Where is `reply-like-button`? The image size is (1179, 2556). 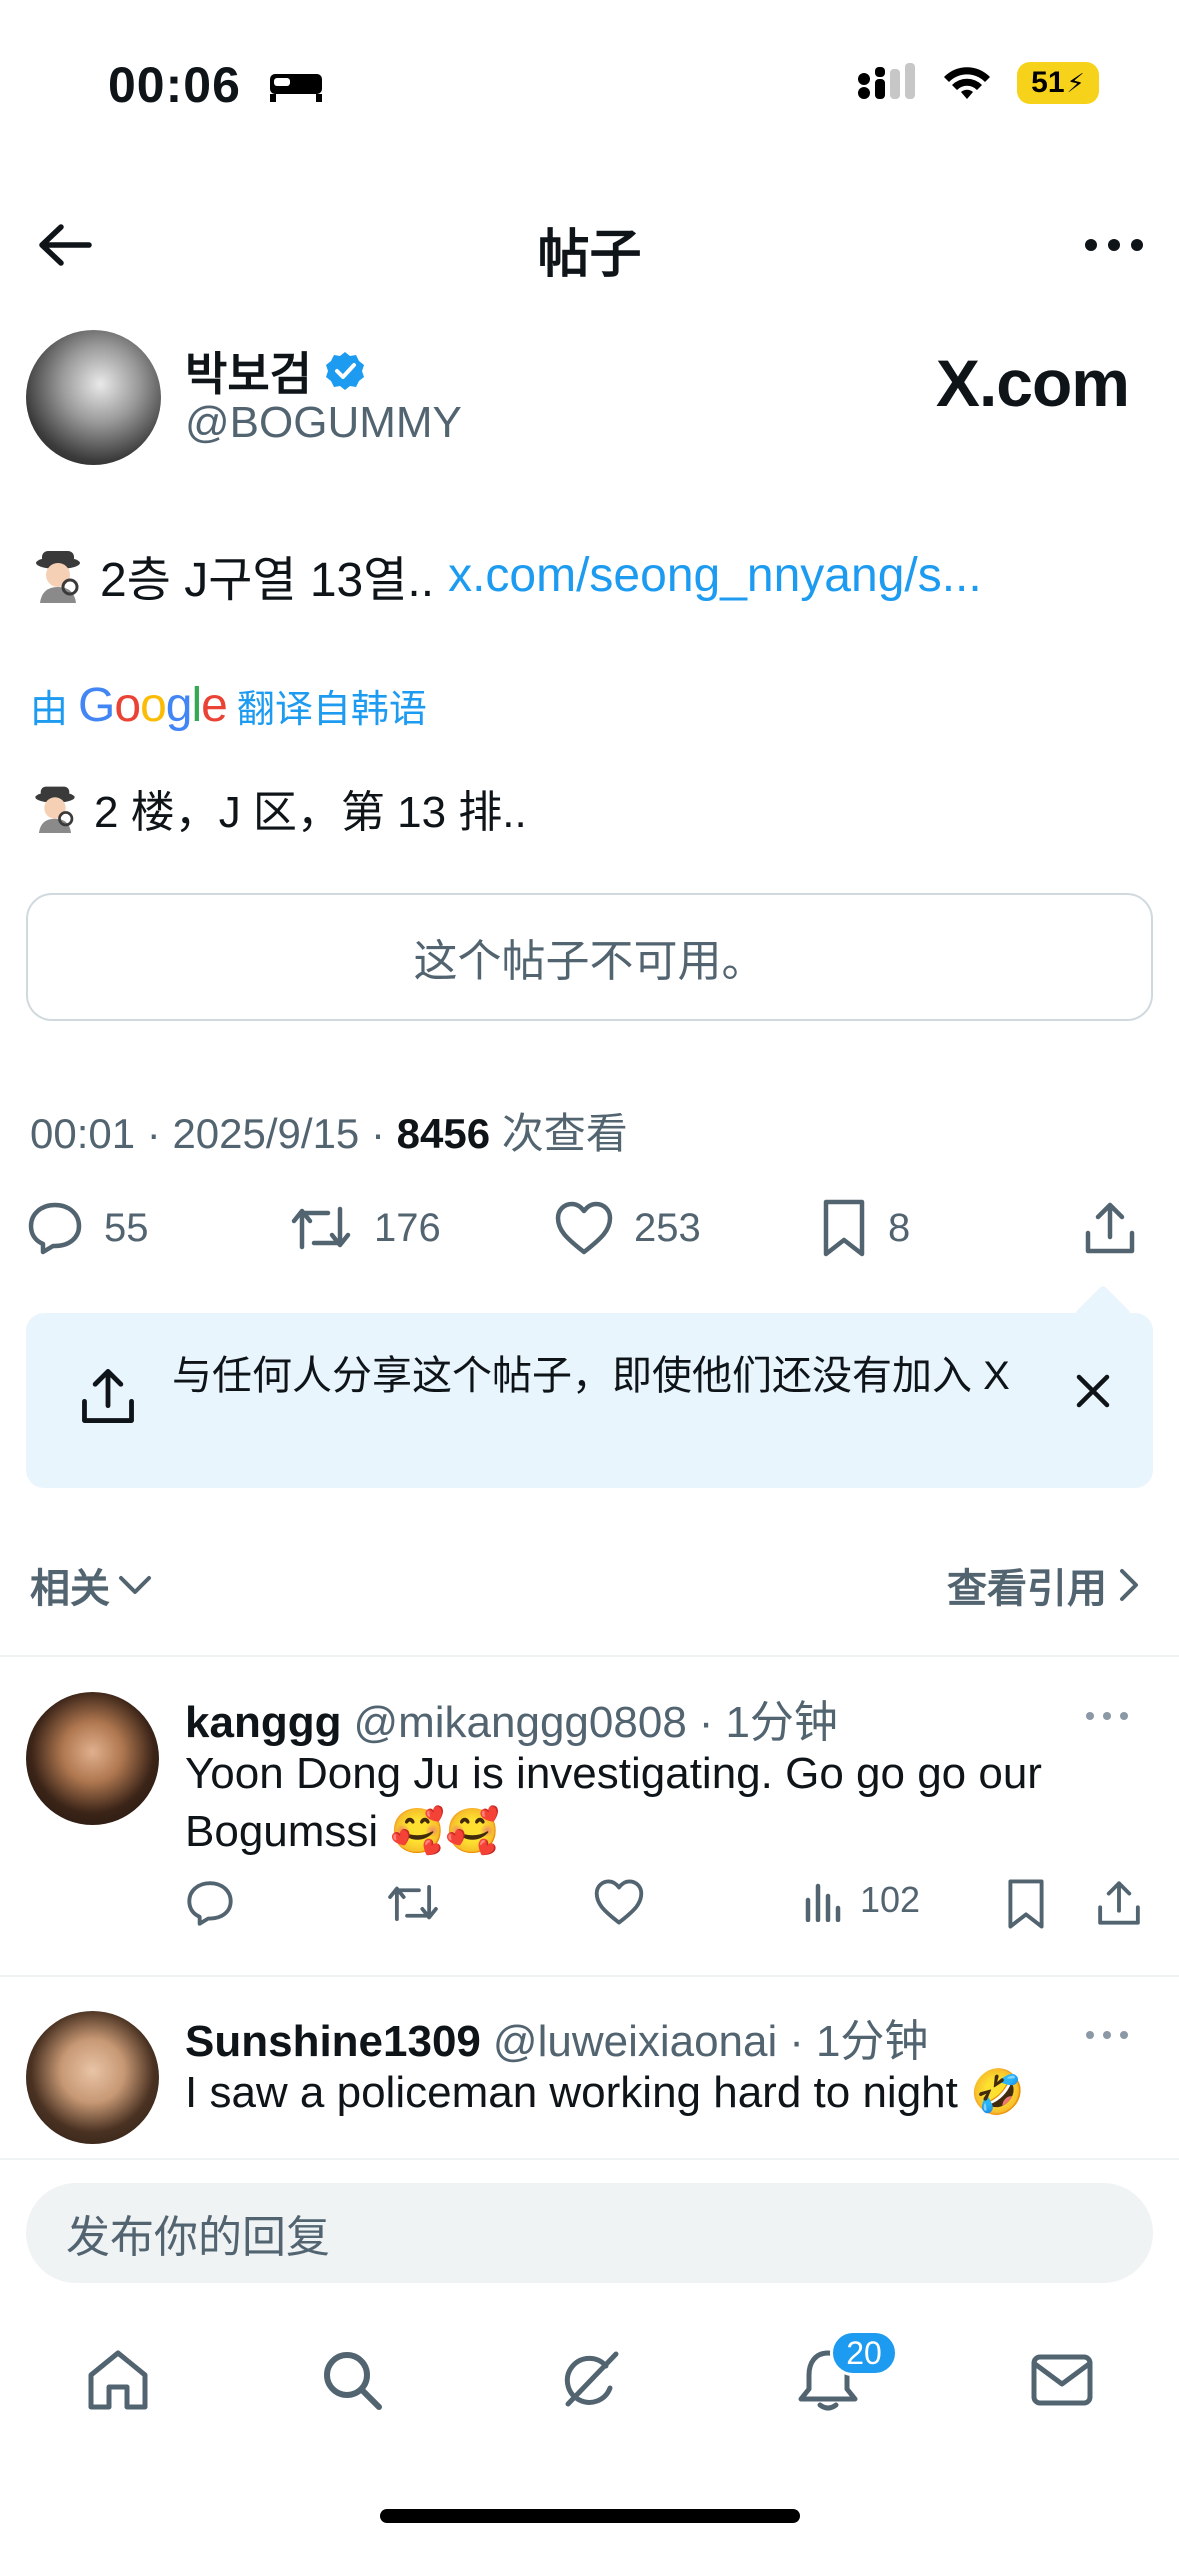
reply-like-button is located at coordinates (619, 1902).